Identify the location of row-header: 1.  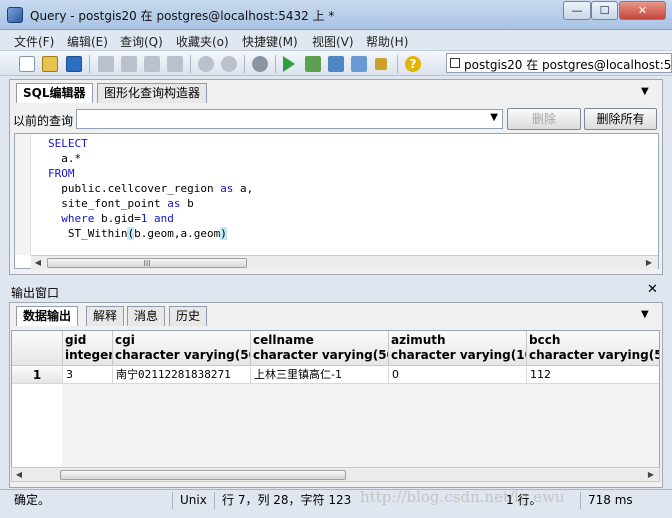
(37, 375).